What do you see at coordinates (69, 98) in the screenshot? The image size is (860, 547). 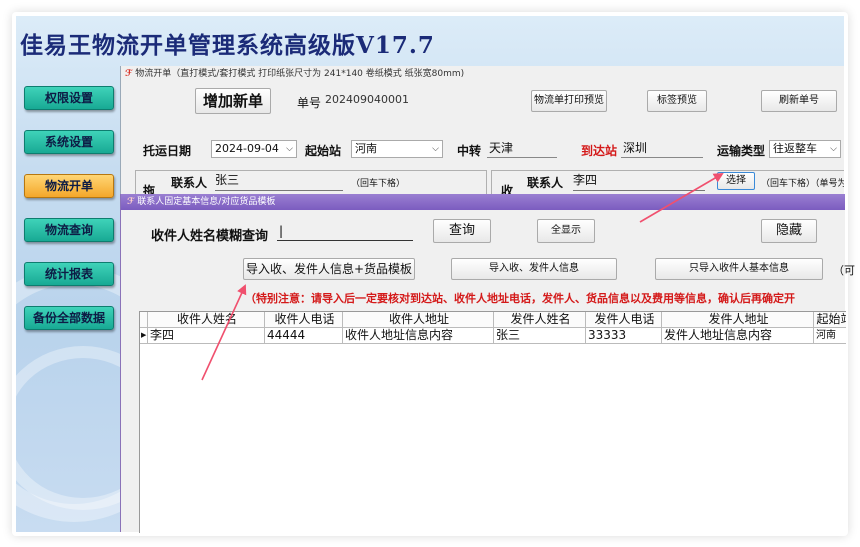 I see `sidebar-item-permissions: 权限设置` at bounding box center [69, 98].